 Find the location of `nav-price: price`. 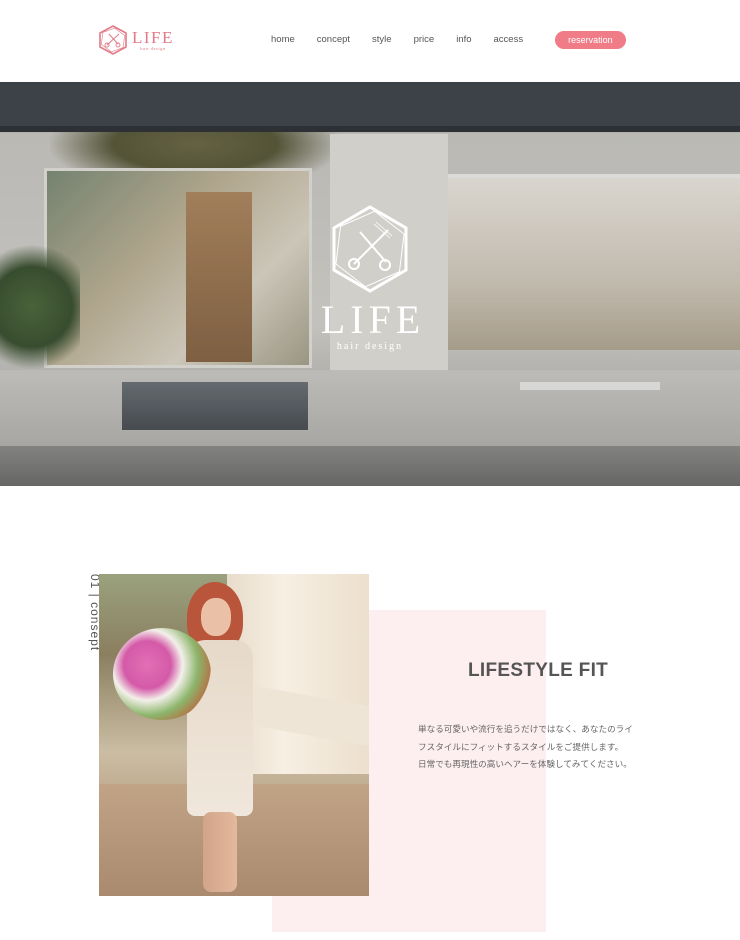

nav-price: price is located at coordinates (424, 40).